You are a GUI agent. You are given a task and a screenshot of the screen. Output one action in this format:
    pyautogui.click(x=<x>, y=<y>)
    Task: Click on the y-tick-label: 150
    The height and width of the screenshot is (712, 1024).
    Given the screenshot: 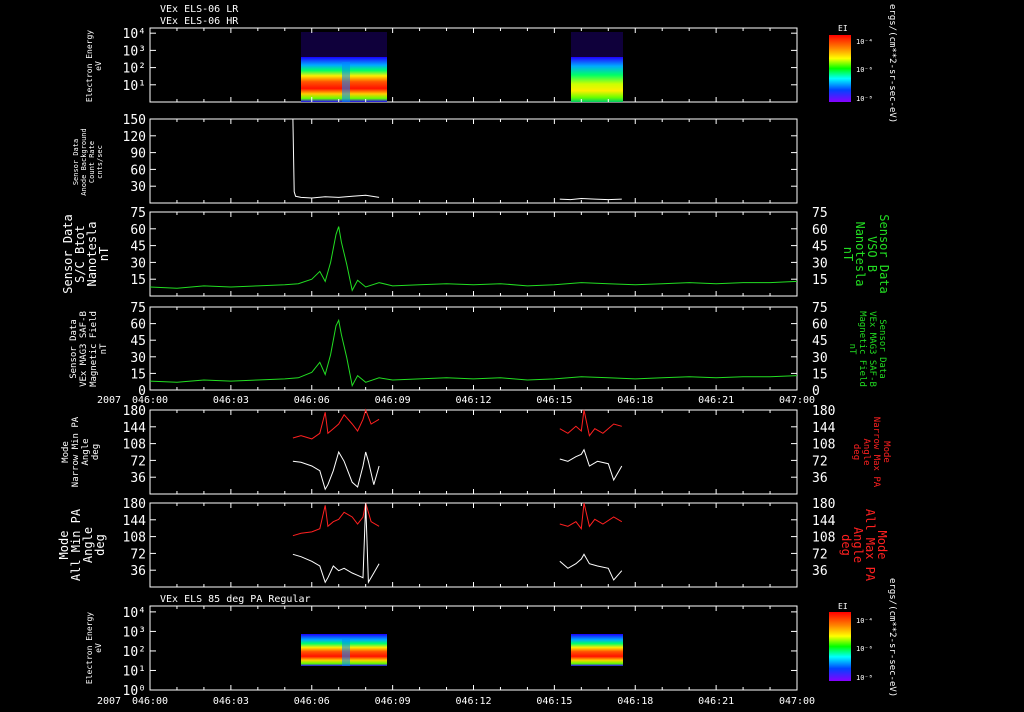 What is the action you would take?
    pyautogui.click(x=134, y=120)
    